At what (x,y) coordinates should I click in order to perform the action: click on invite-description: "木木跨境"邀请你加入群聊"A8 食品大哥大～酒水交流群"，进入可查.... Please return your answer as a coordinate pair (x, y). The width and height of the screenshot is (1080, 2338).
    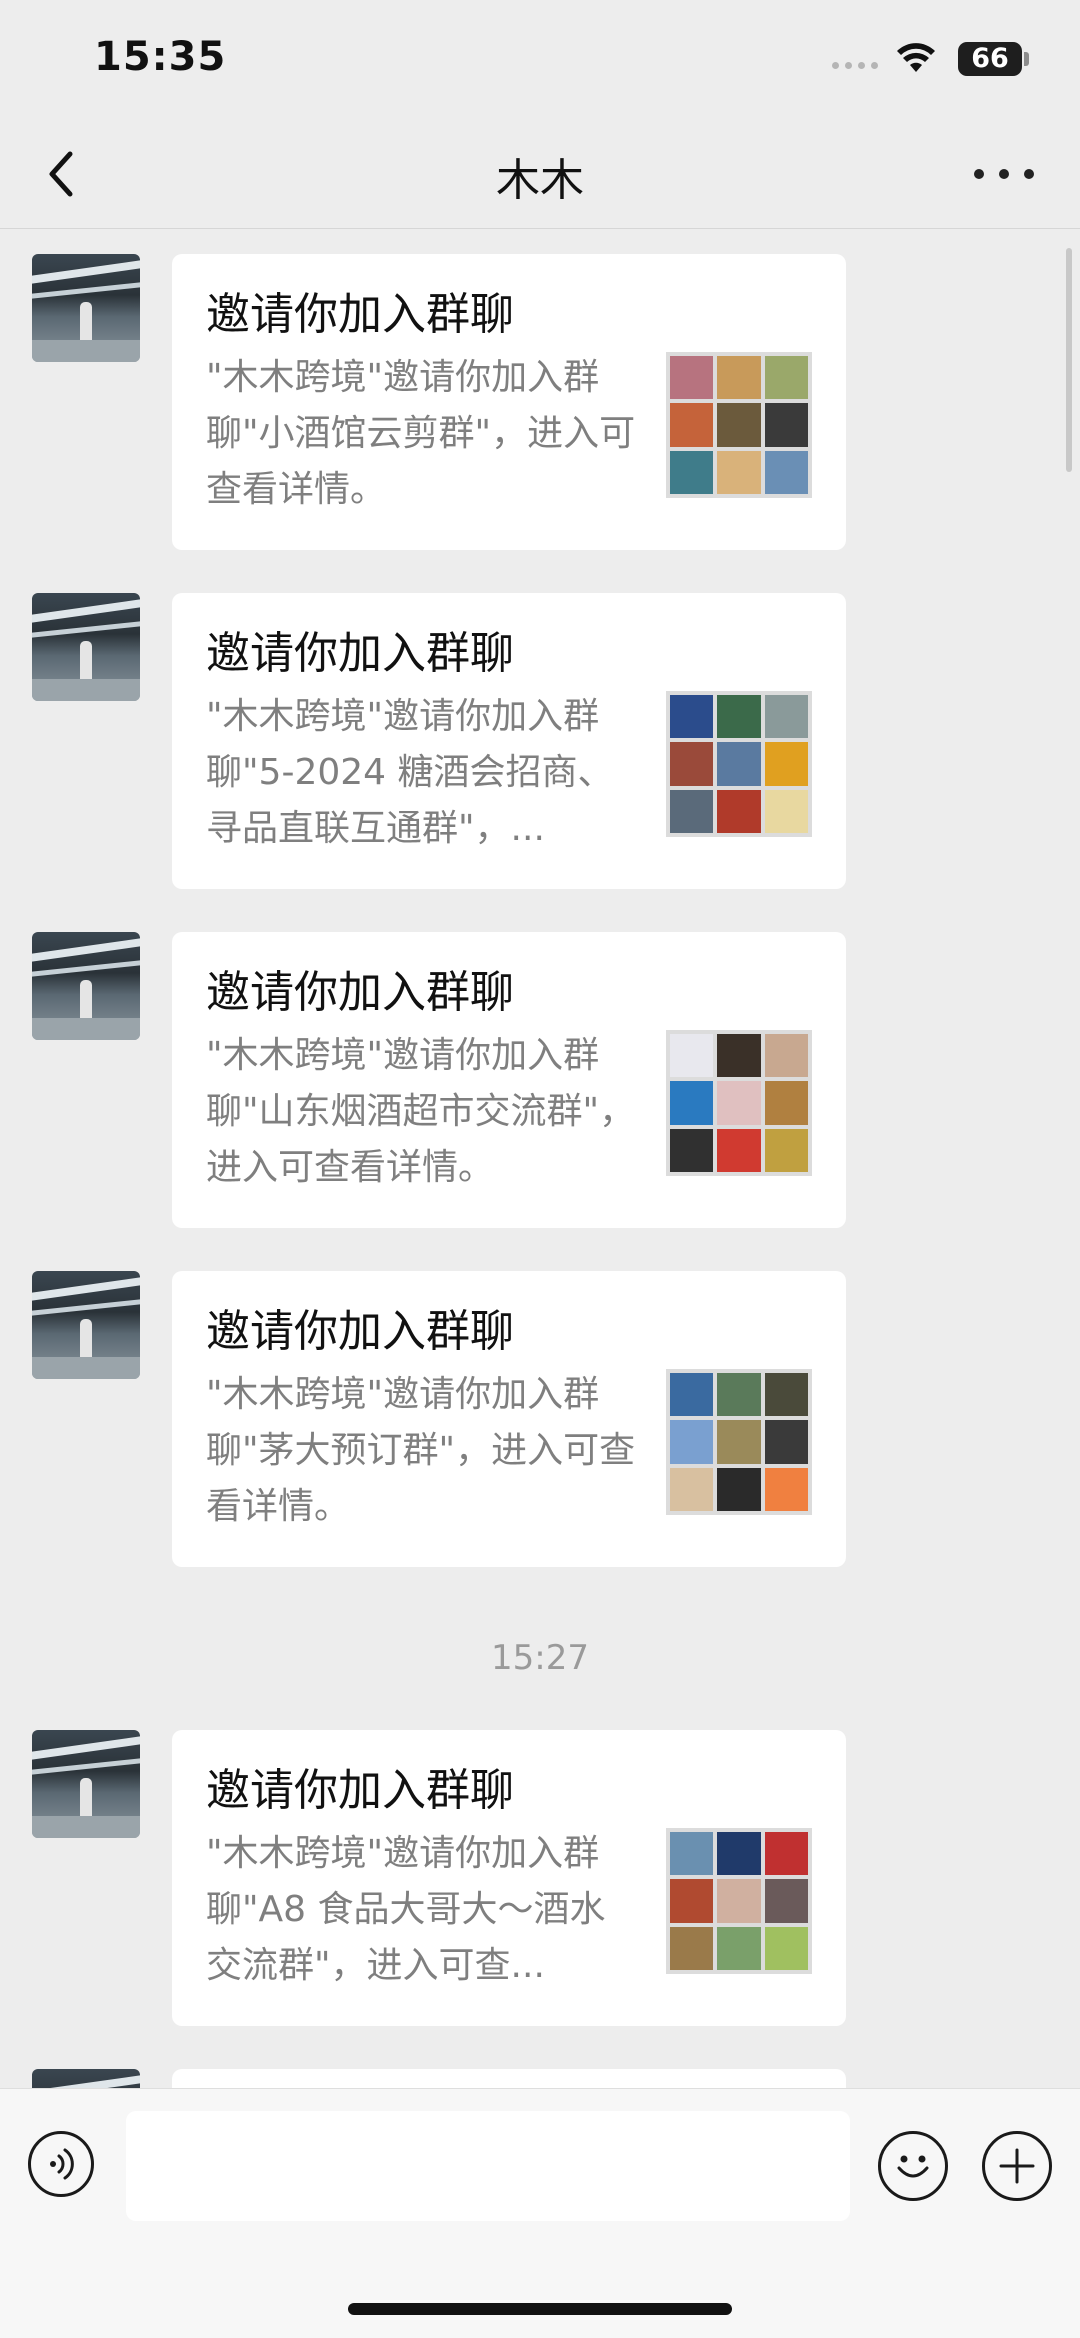
    Looking at the image, I should click on (406, 1909).